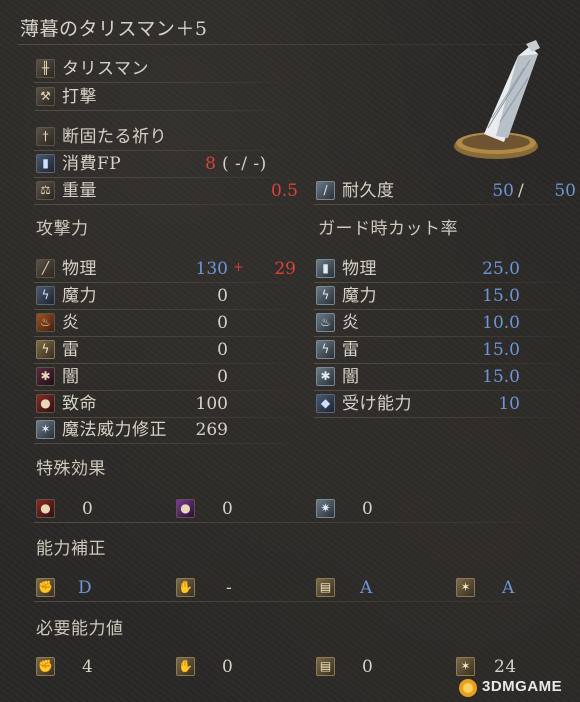 The width and height of the screenshot is (580, 702). I want to click on fire-attack-icon: ♨, so click(45, 322).